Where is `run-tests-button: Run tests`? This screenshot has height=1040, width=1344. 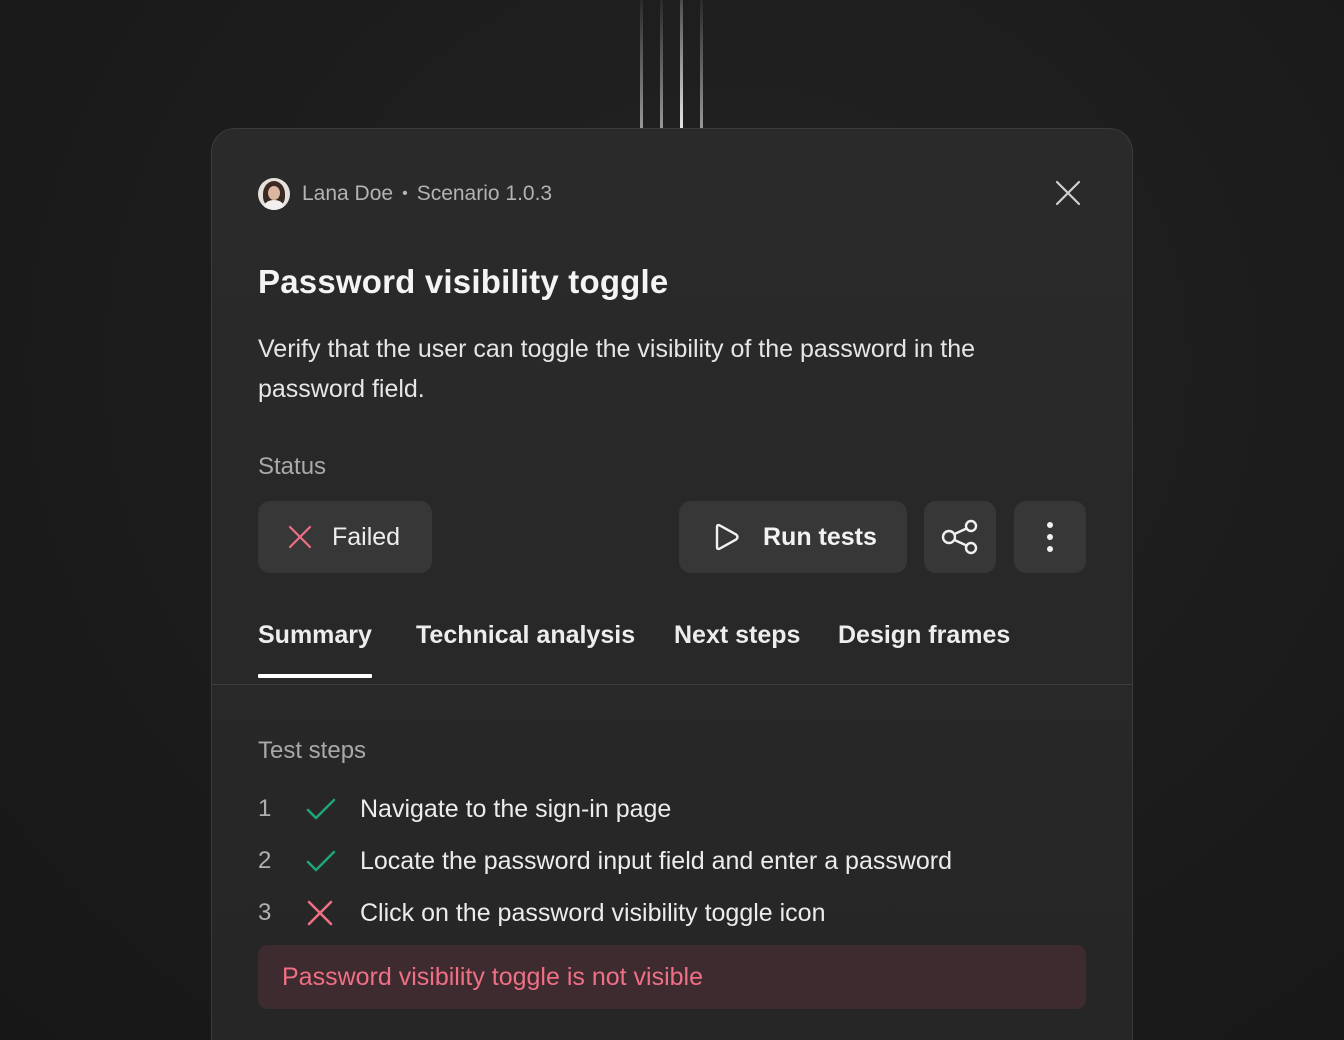
run-tests-button: Run tests is located at coordinates (793, 537).